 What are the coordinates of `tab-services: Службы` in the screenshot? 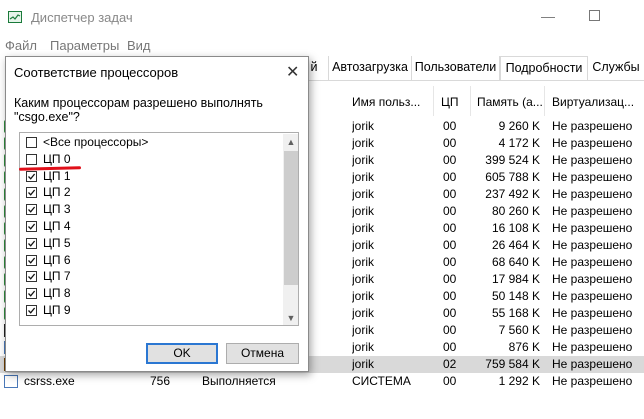 It's located at (616, 68).